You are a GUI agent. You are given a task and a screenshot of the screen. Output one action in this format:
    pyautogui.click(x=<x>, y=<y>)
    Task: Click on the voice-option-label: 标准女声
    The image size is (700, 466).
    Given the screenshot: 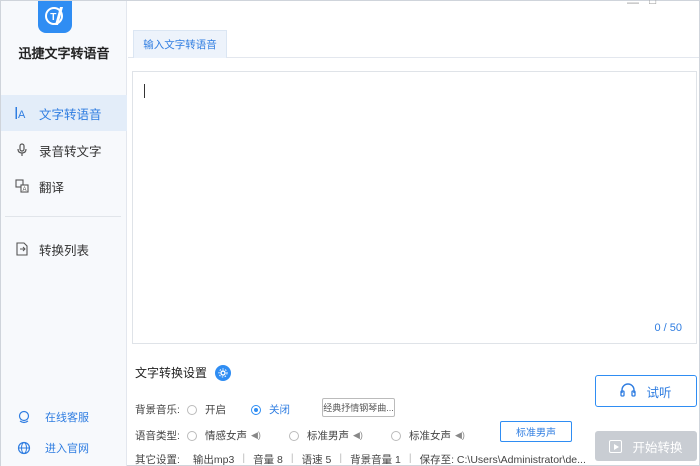 What is the action you would take?
    pyautogui.click(x=430, y=436)
    